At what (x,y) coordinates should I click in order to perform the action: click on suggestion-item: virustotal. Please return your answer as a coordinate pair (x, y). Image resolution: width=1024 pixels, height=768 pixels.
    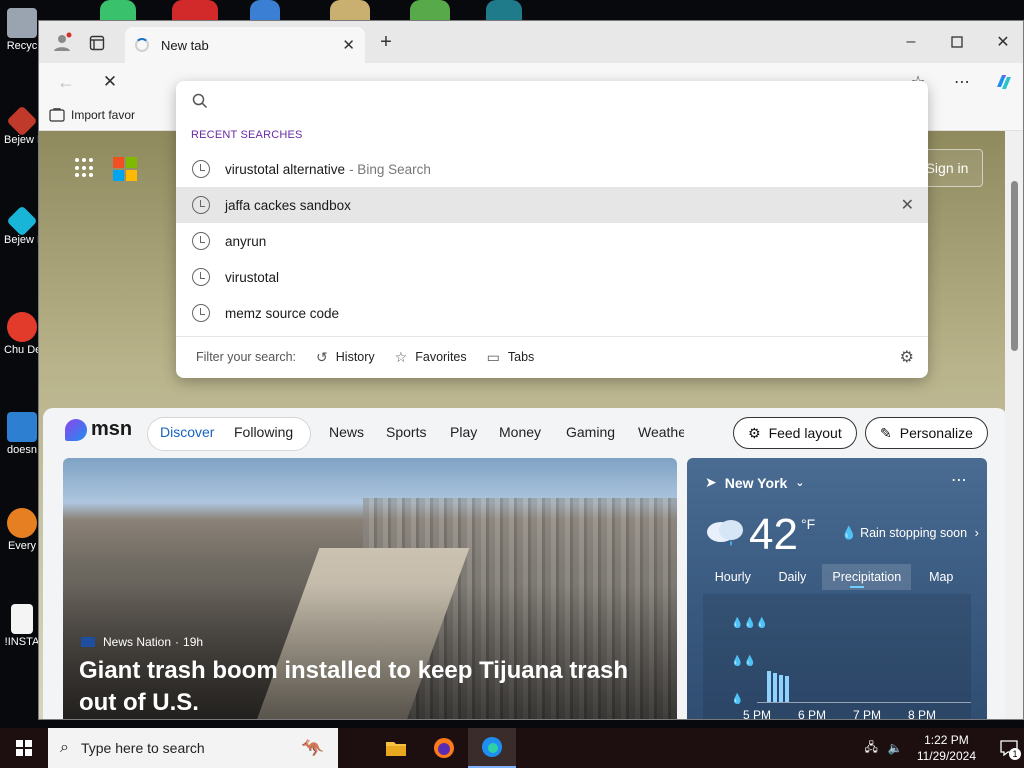
    Looking at the image, I should click on (552, 277).